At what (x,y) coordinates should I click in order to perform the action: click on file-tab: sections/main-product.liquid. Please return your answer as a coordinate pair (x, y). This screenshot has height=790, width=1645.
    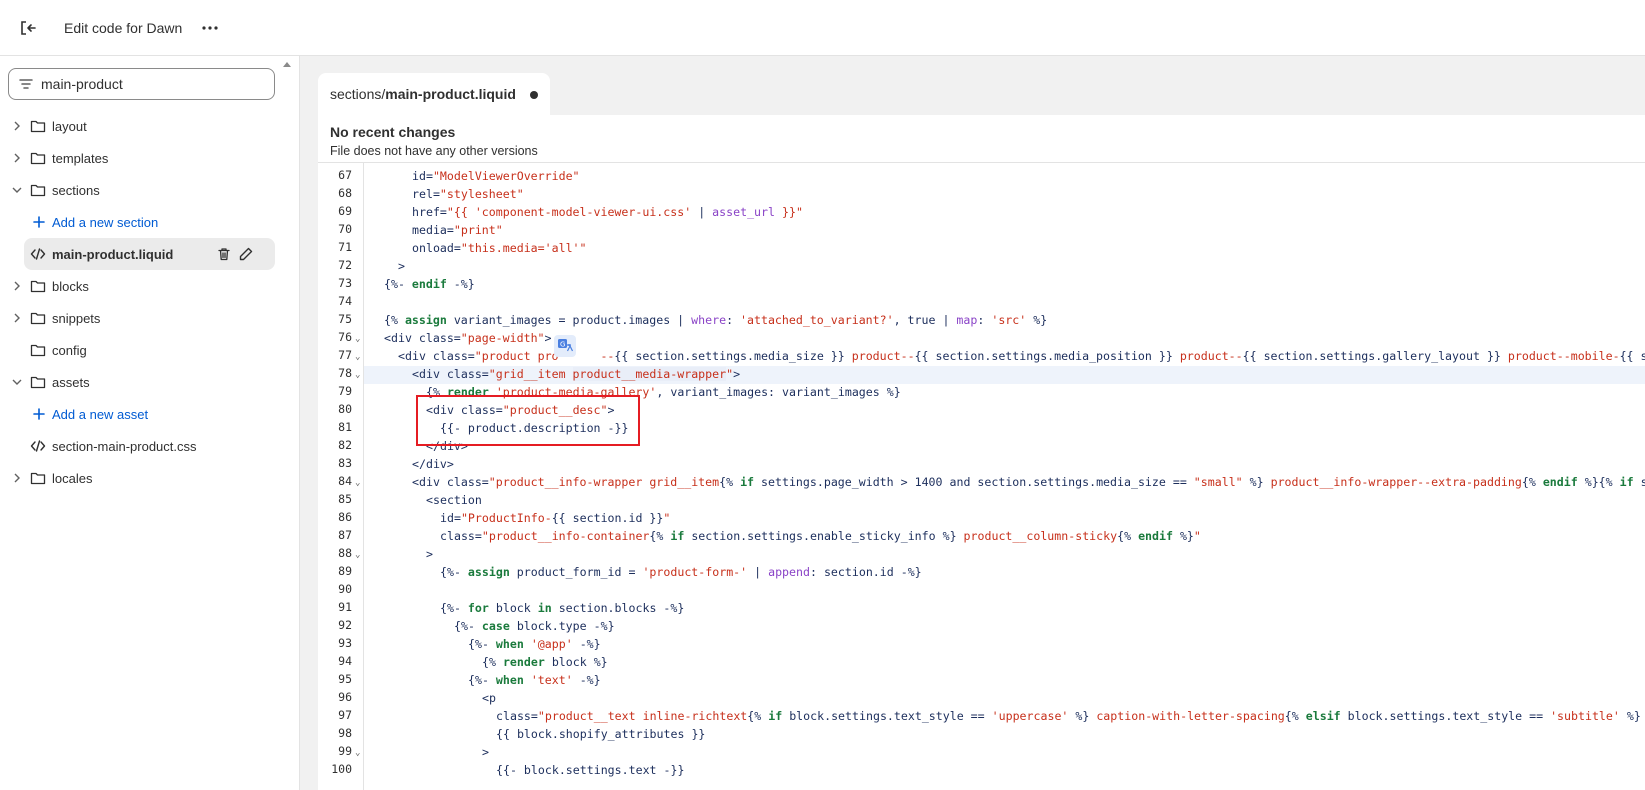
    Looking at the image, I should click on (434, 94).